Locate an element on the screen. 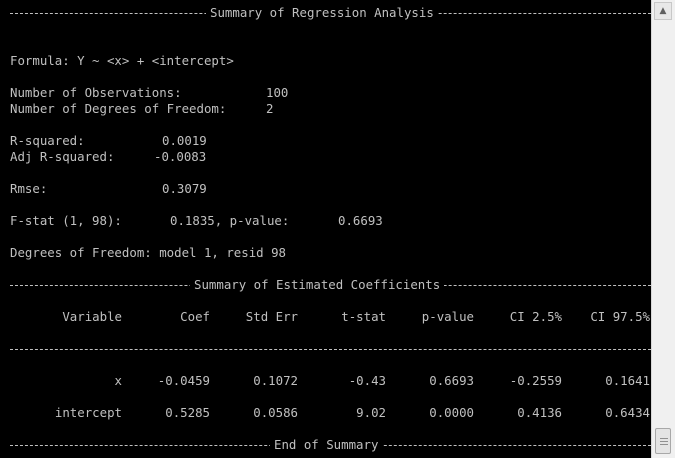 The image size is (675, 458). table-cell: 0.6434 is located at coordinates (627, 412).